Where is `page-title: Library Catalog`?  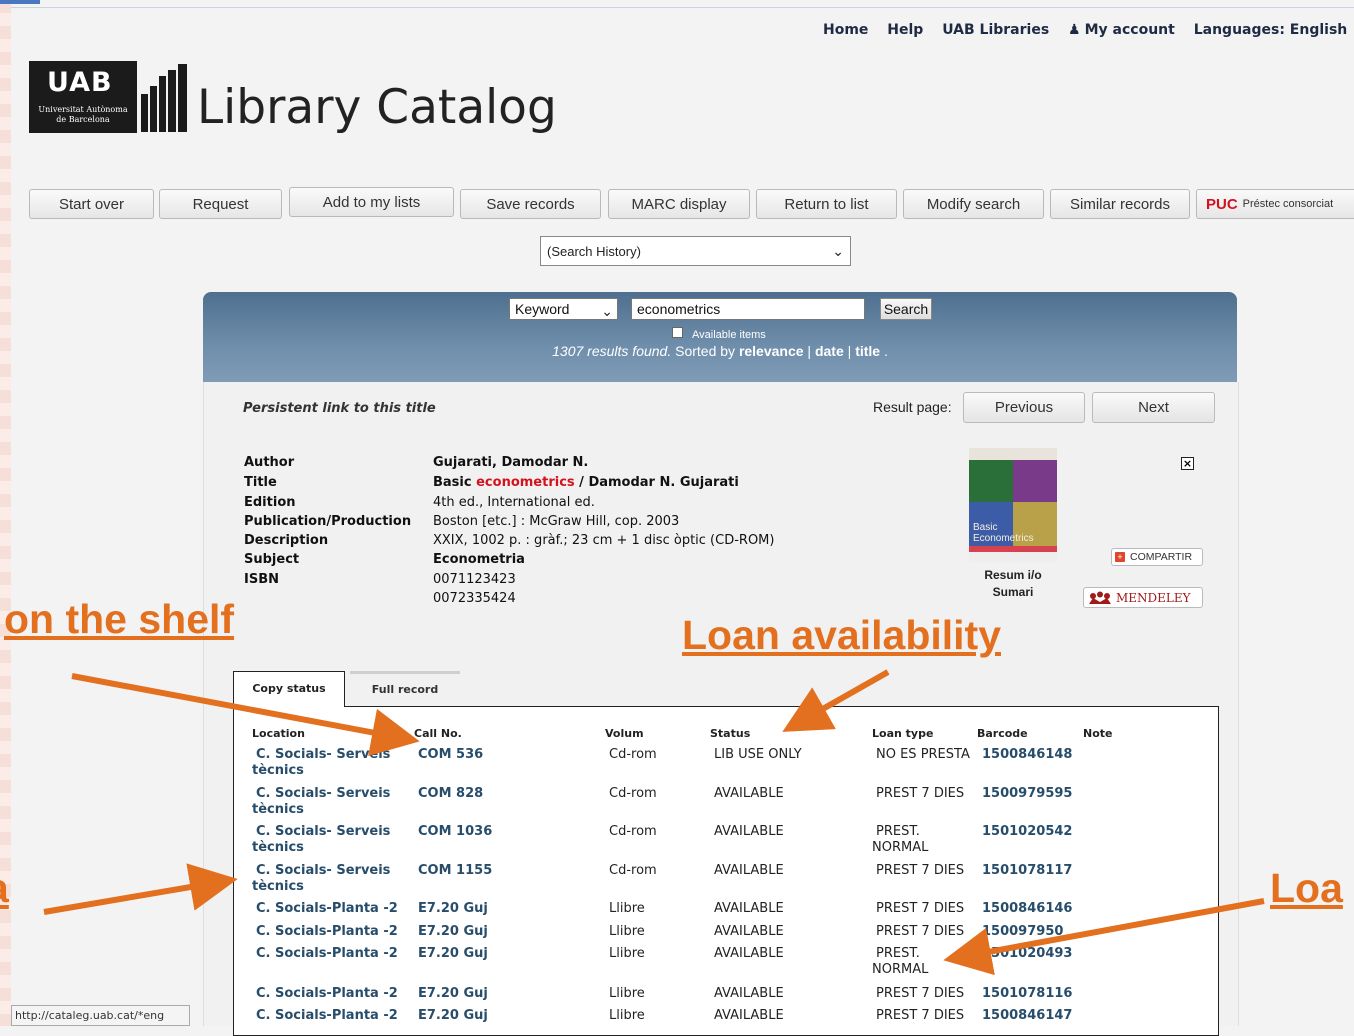
page-title: Library Catalog is located at coordinates (377, 107).